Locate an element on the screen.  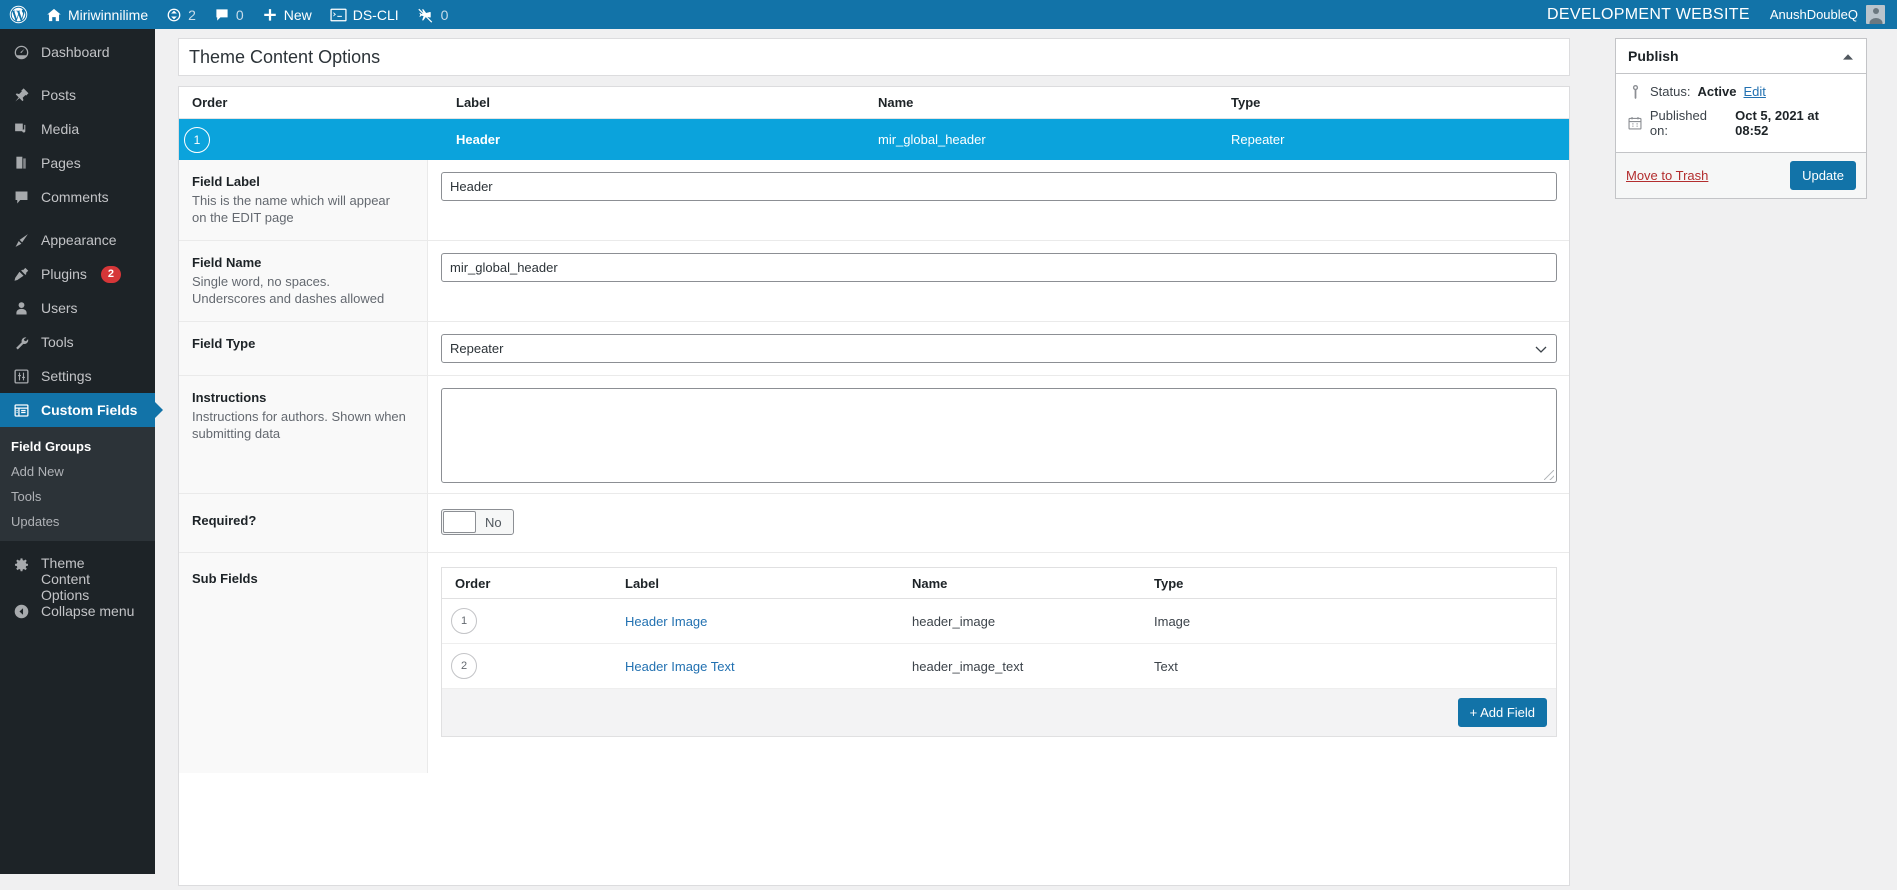
new-content-label: New is located at coordinates (297, 14).